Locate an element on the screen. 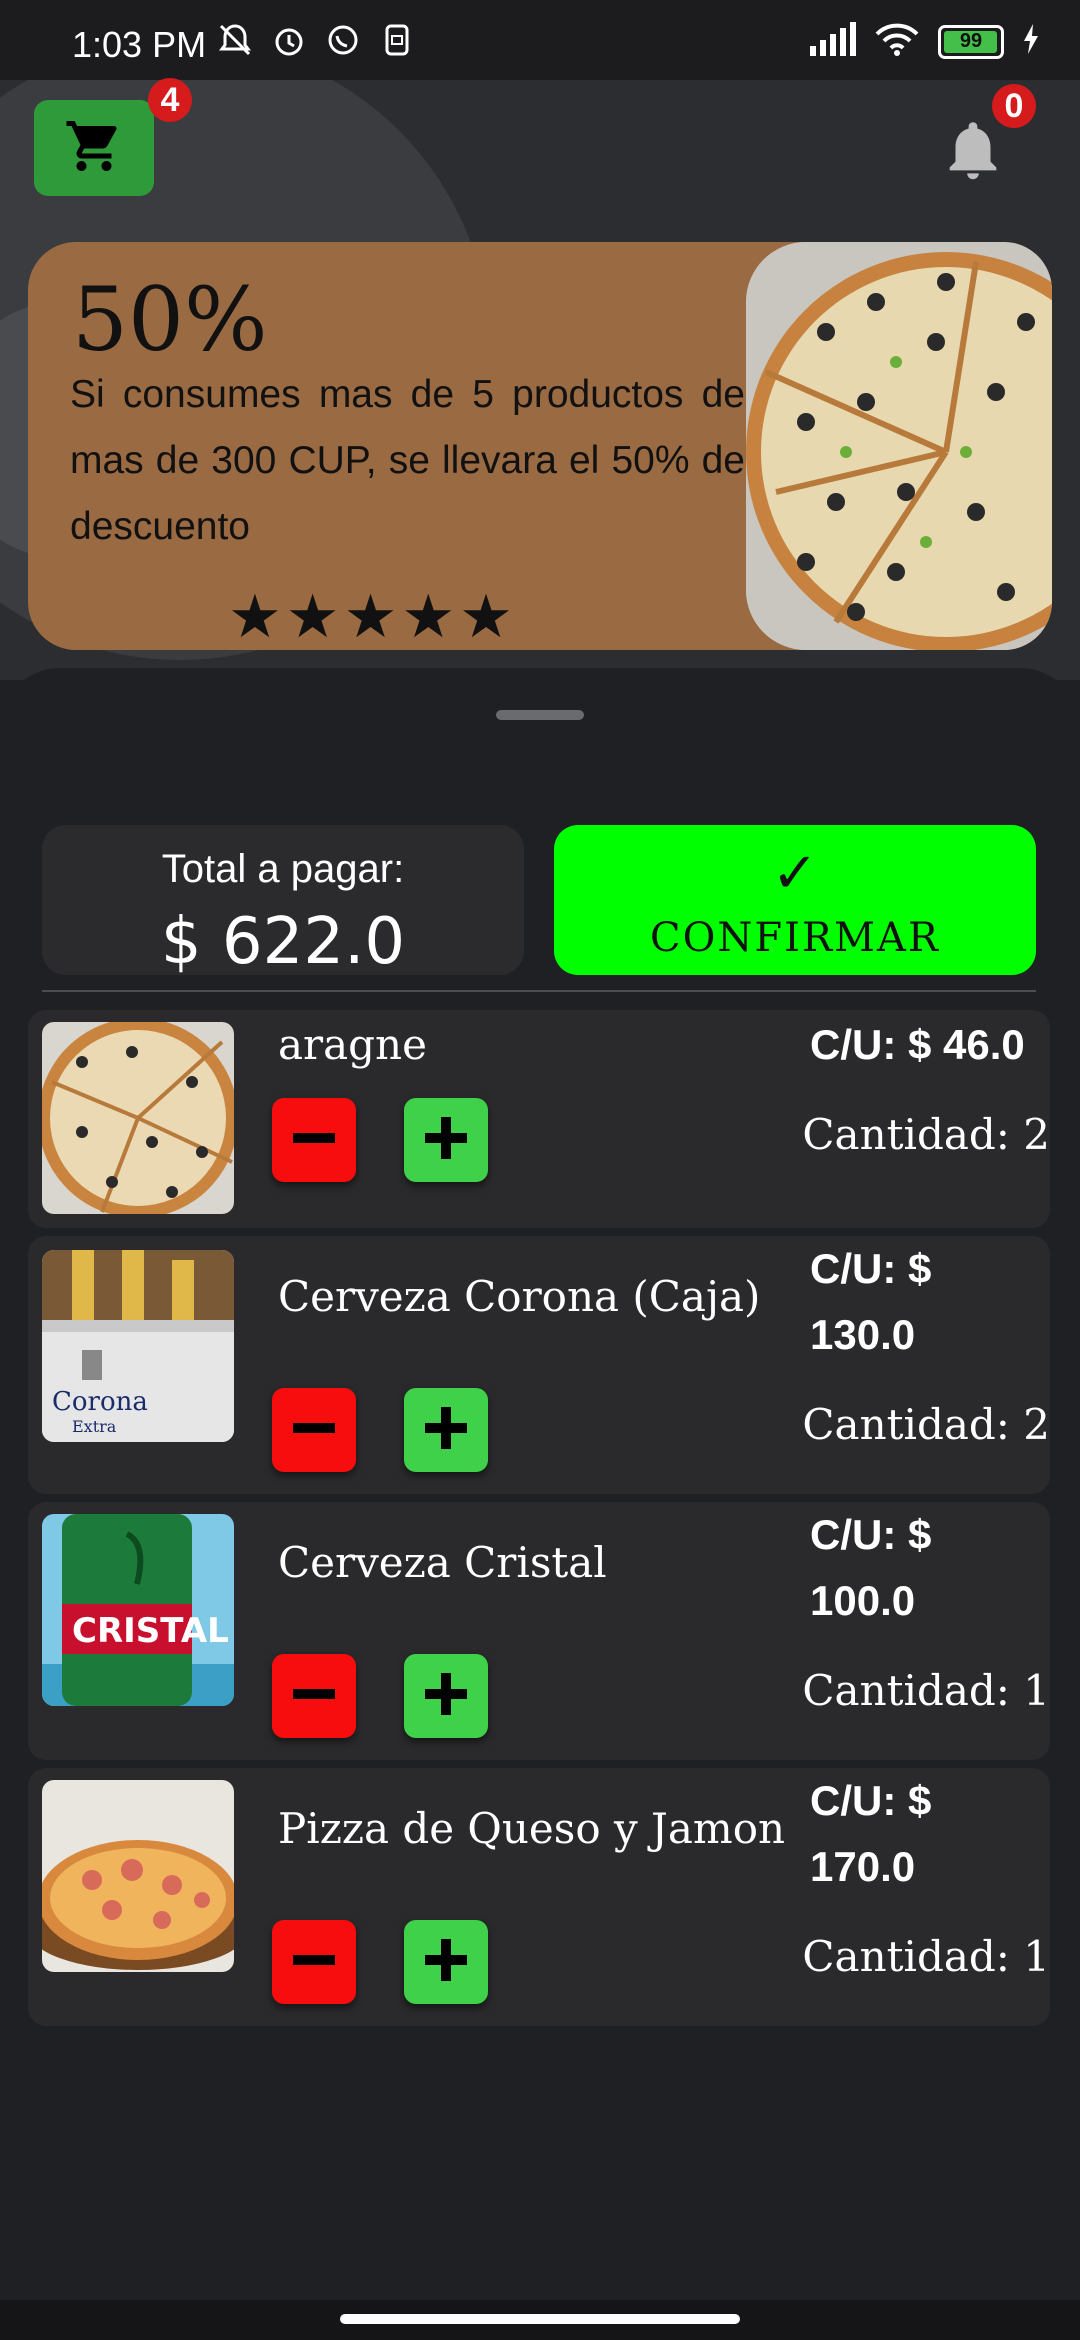  notifications-off-icon is located at coordinates (235, 42).